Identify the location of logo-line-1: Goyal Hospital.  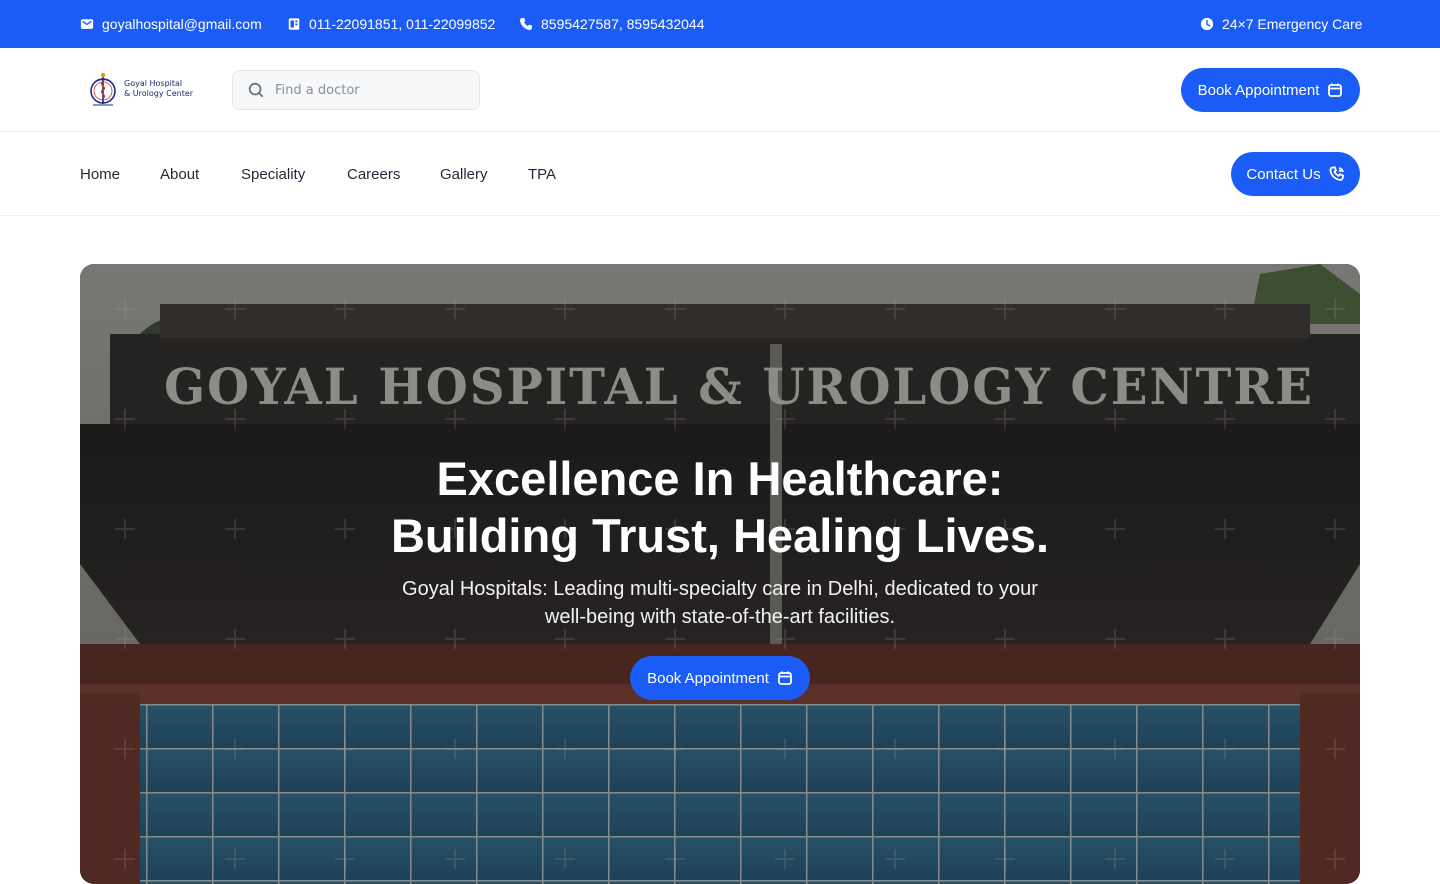
(153, 83).